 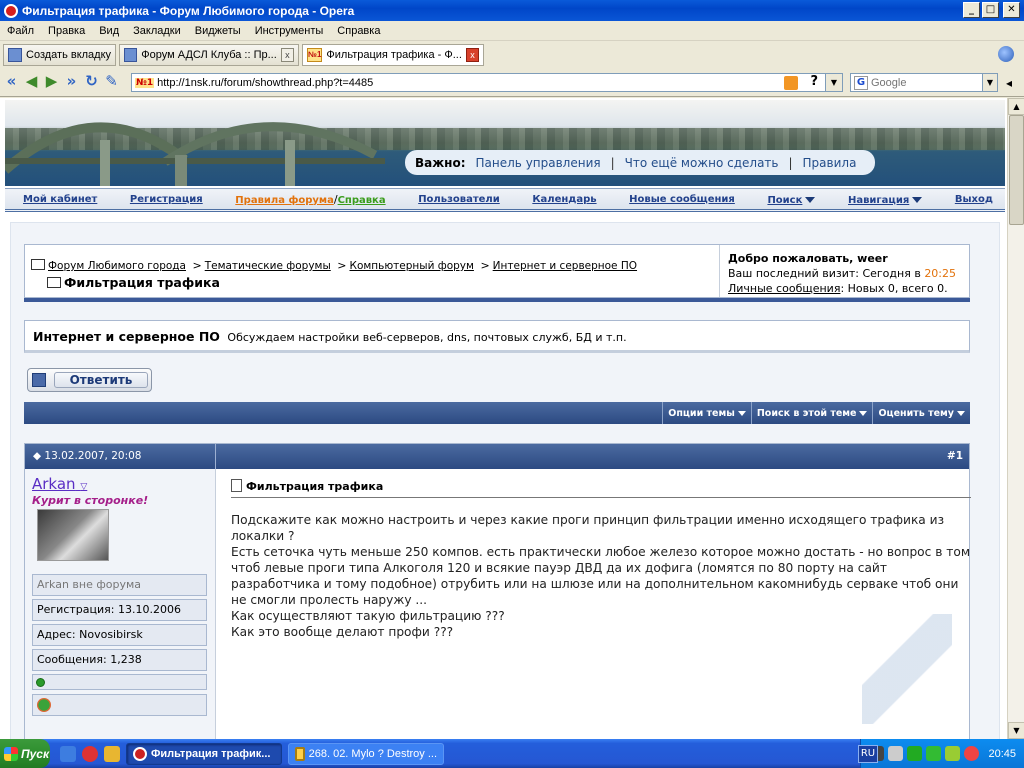 What do you see at coordinates (209, 55) in the screenshot?
I see `tab-adsl-club: Форум АДСЛ Клуба :: Пр... x` at bounding box center [209, 55].